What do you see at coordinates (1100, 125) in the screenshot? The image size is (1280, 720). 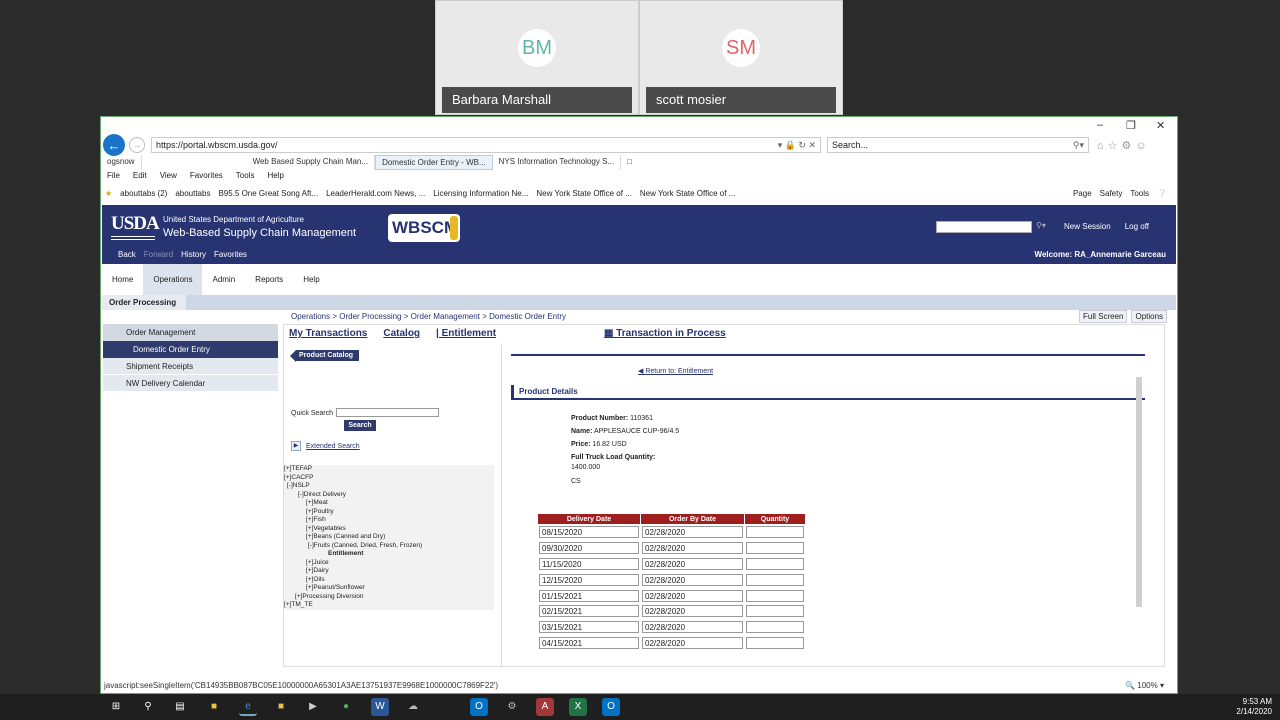 I see `minimize-icon: –` at bounding box center [1100, 125].